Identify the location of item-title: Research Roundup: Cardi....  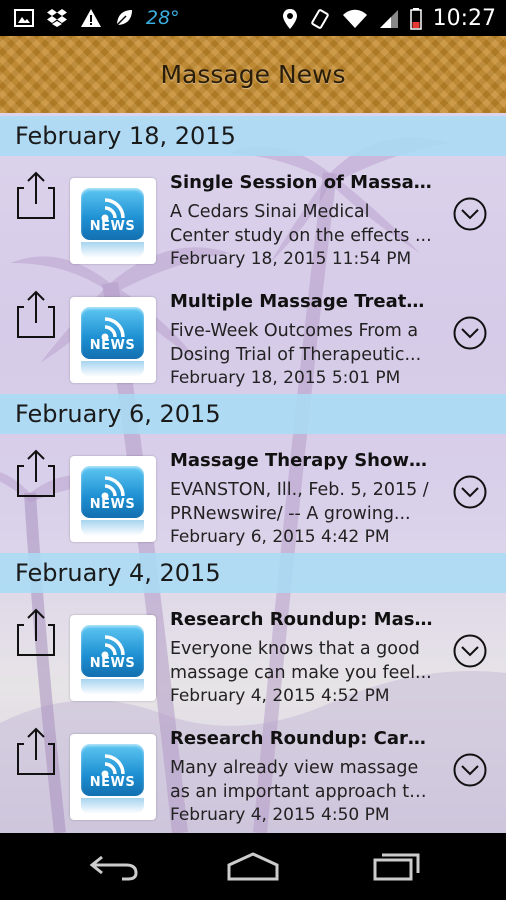
(302, 738).